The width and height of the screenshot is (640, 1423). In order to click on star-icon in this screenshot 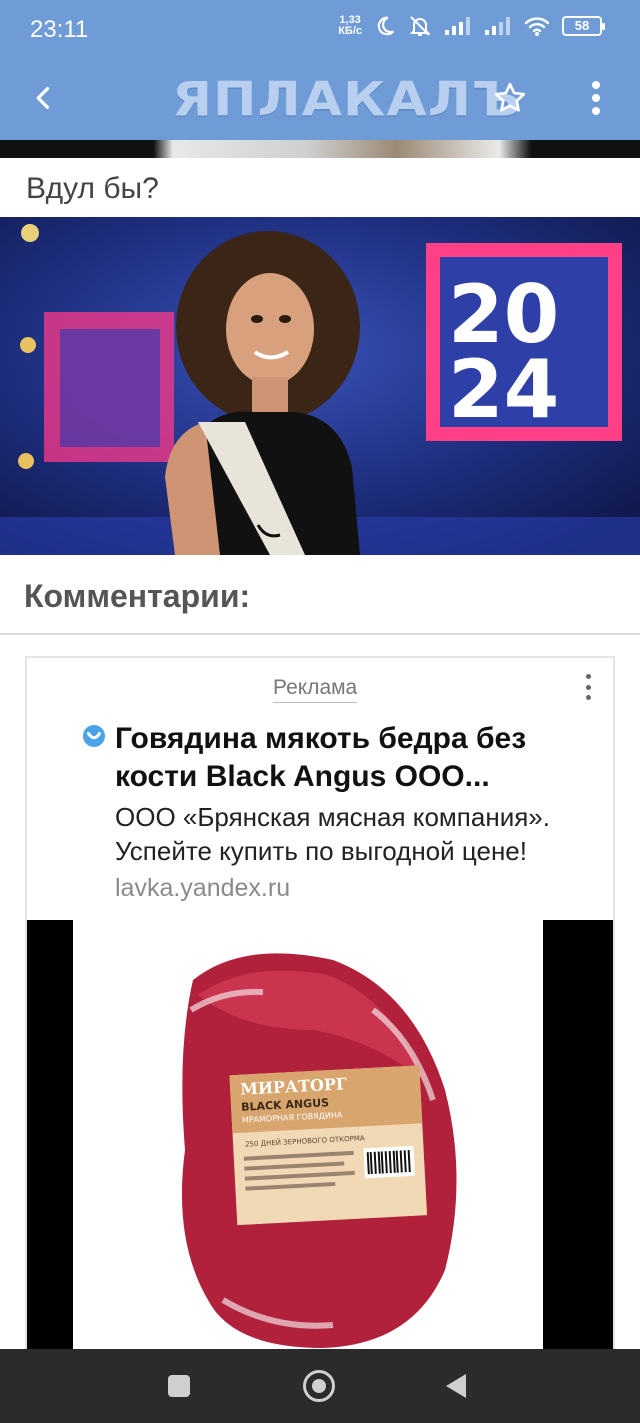, I will do `click(510, 97)`.